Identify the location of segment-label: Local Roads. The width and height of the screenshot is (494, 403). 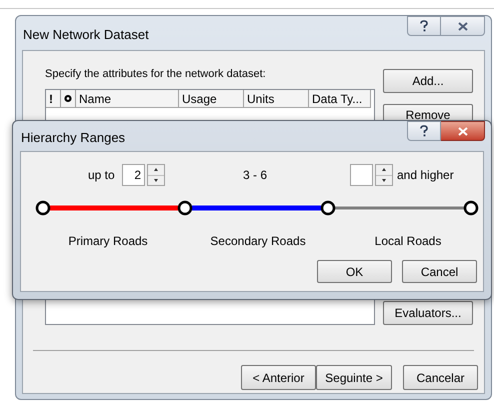
(408, 241).